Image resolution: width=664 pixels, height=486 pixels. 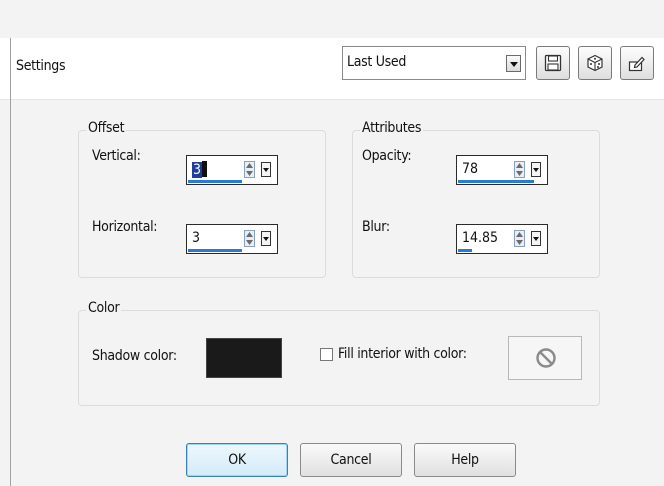 I want to click on fill-color-swatch, so click(x=545, y=358).